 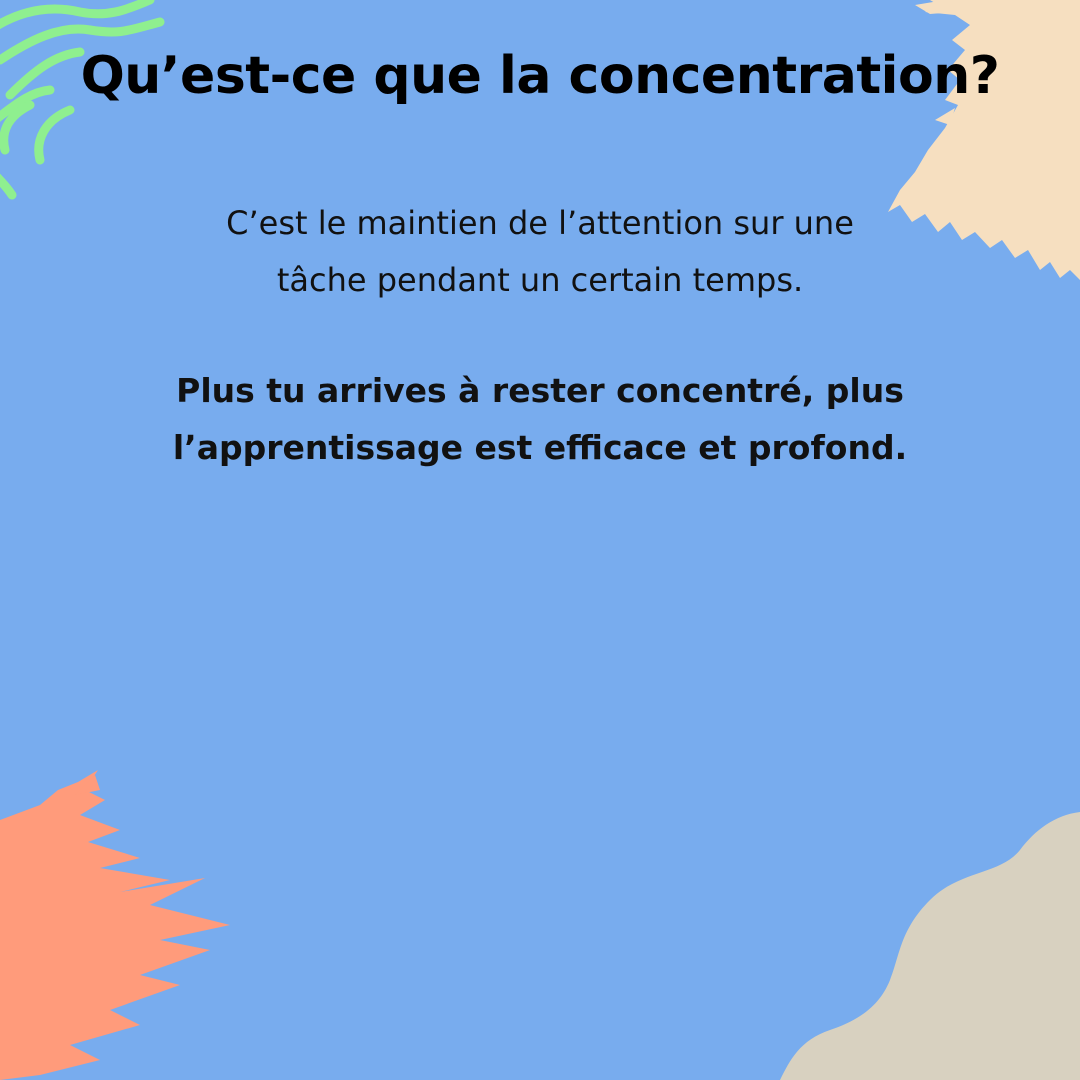 What do you see at coordinates (540, 76) in the screenshot?
I see `page-title: Qu’est-ce que la concentration?` at bounding box center [540, 76].